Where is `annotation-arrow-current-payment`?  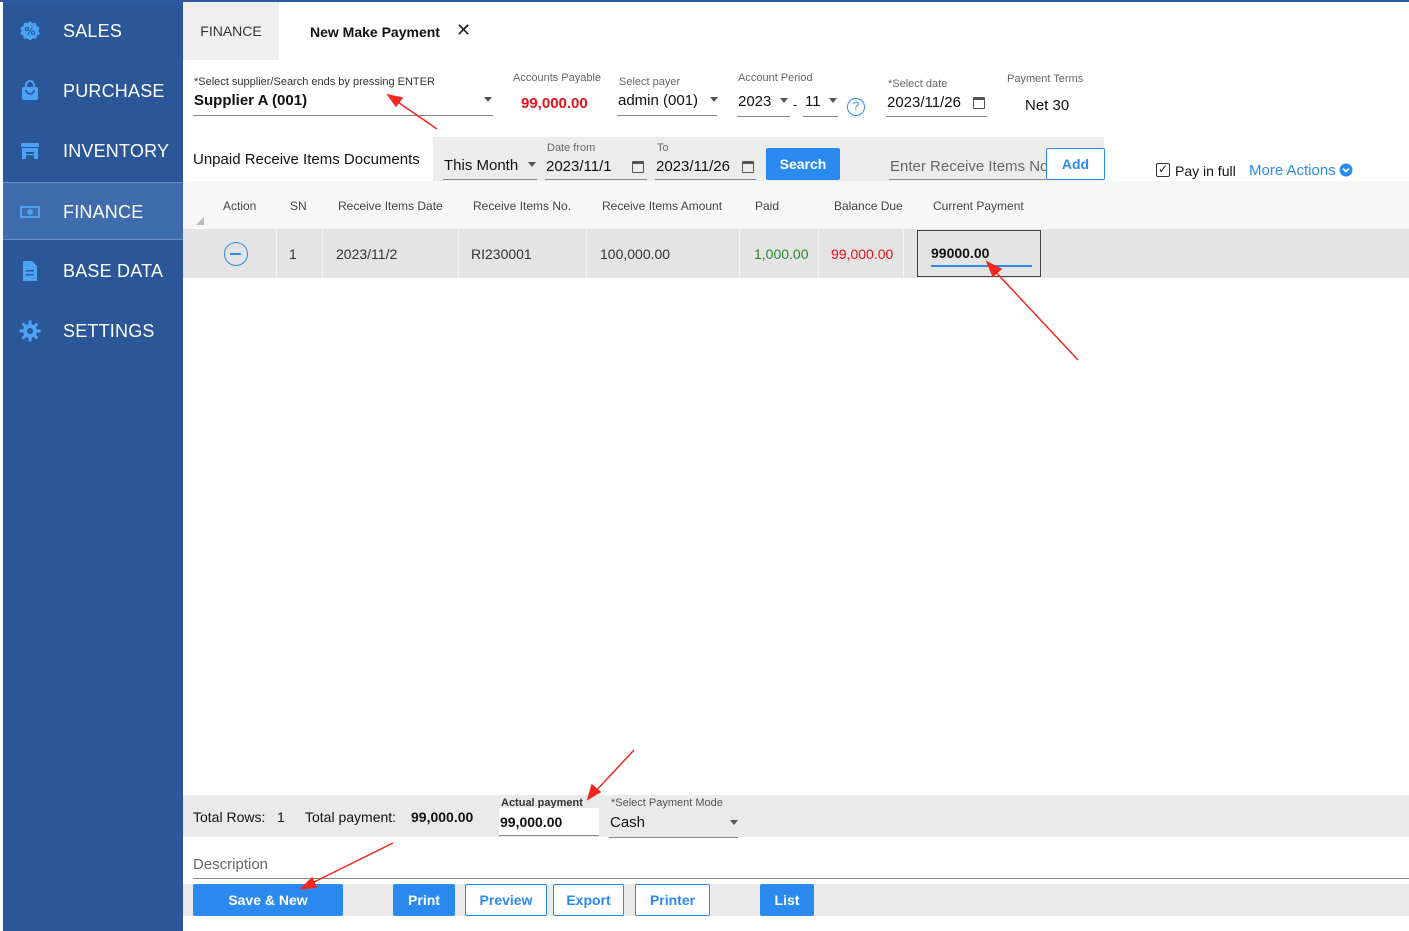 annotation-arrow-current-payment is located at coordinates (1035, 314).